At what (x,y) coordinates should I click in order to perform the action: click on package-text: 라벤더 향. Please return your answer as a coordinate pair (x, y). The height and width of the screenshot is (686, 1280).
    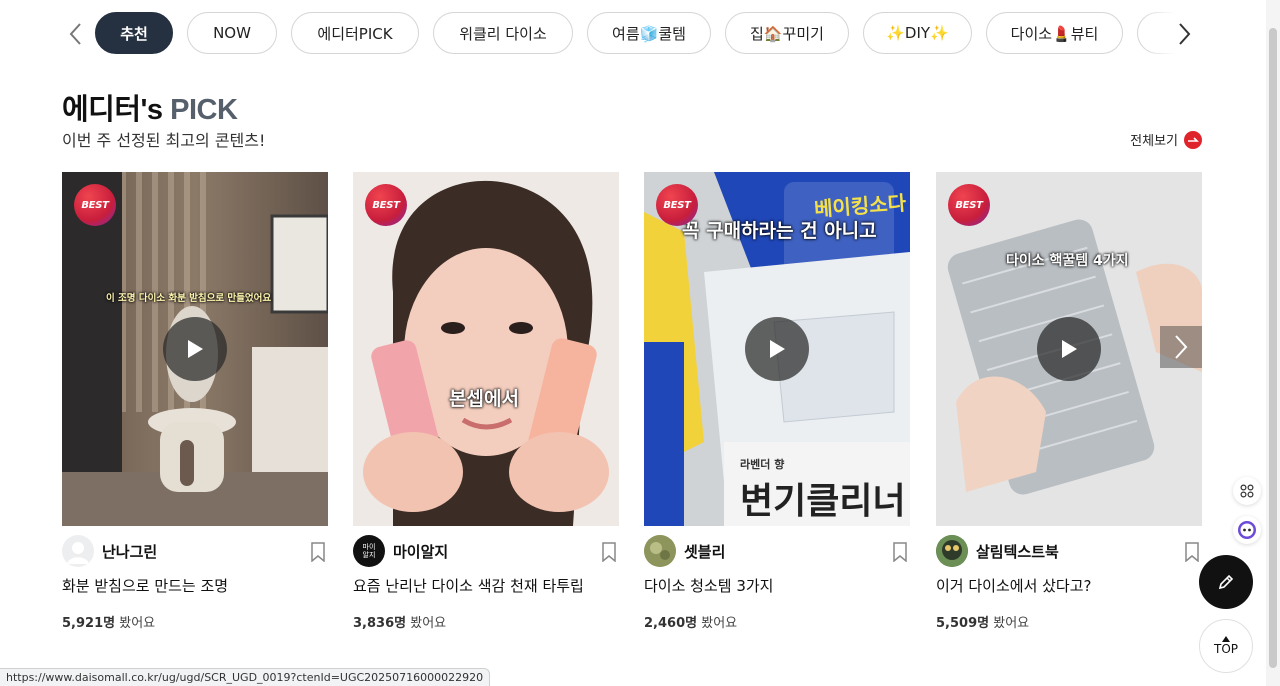
    Looking at the image, I should click on (762, 464).